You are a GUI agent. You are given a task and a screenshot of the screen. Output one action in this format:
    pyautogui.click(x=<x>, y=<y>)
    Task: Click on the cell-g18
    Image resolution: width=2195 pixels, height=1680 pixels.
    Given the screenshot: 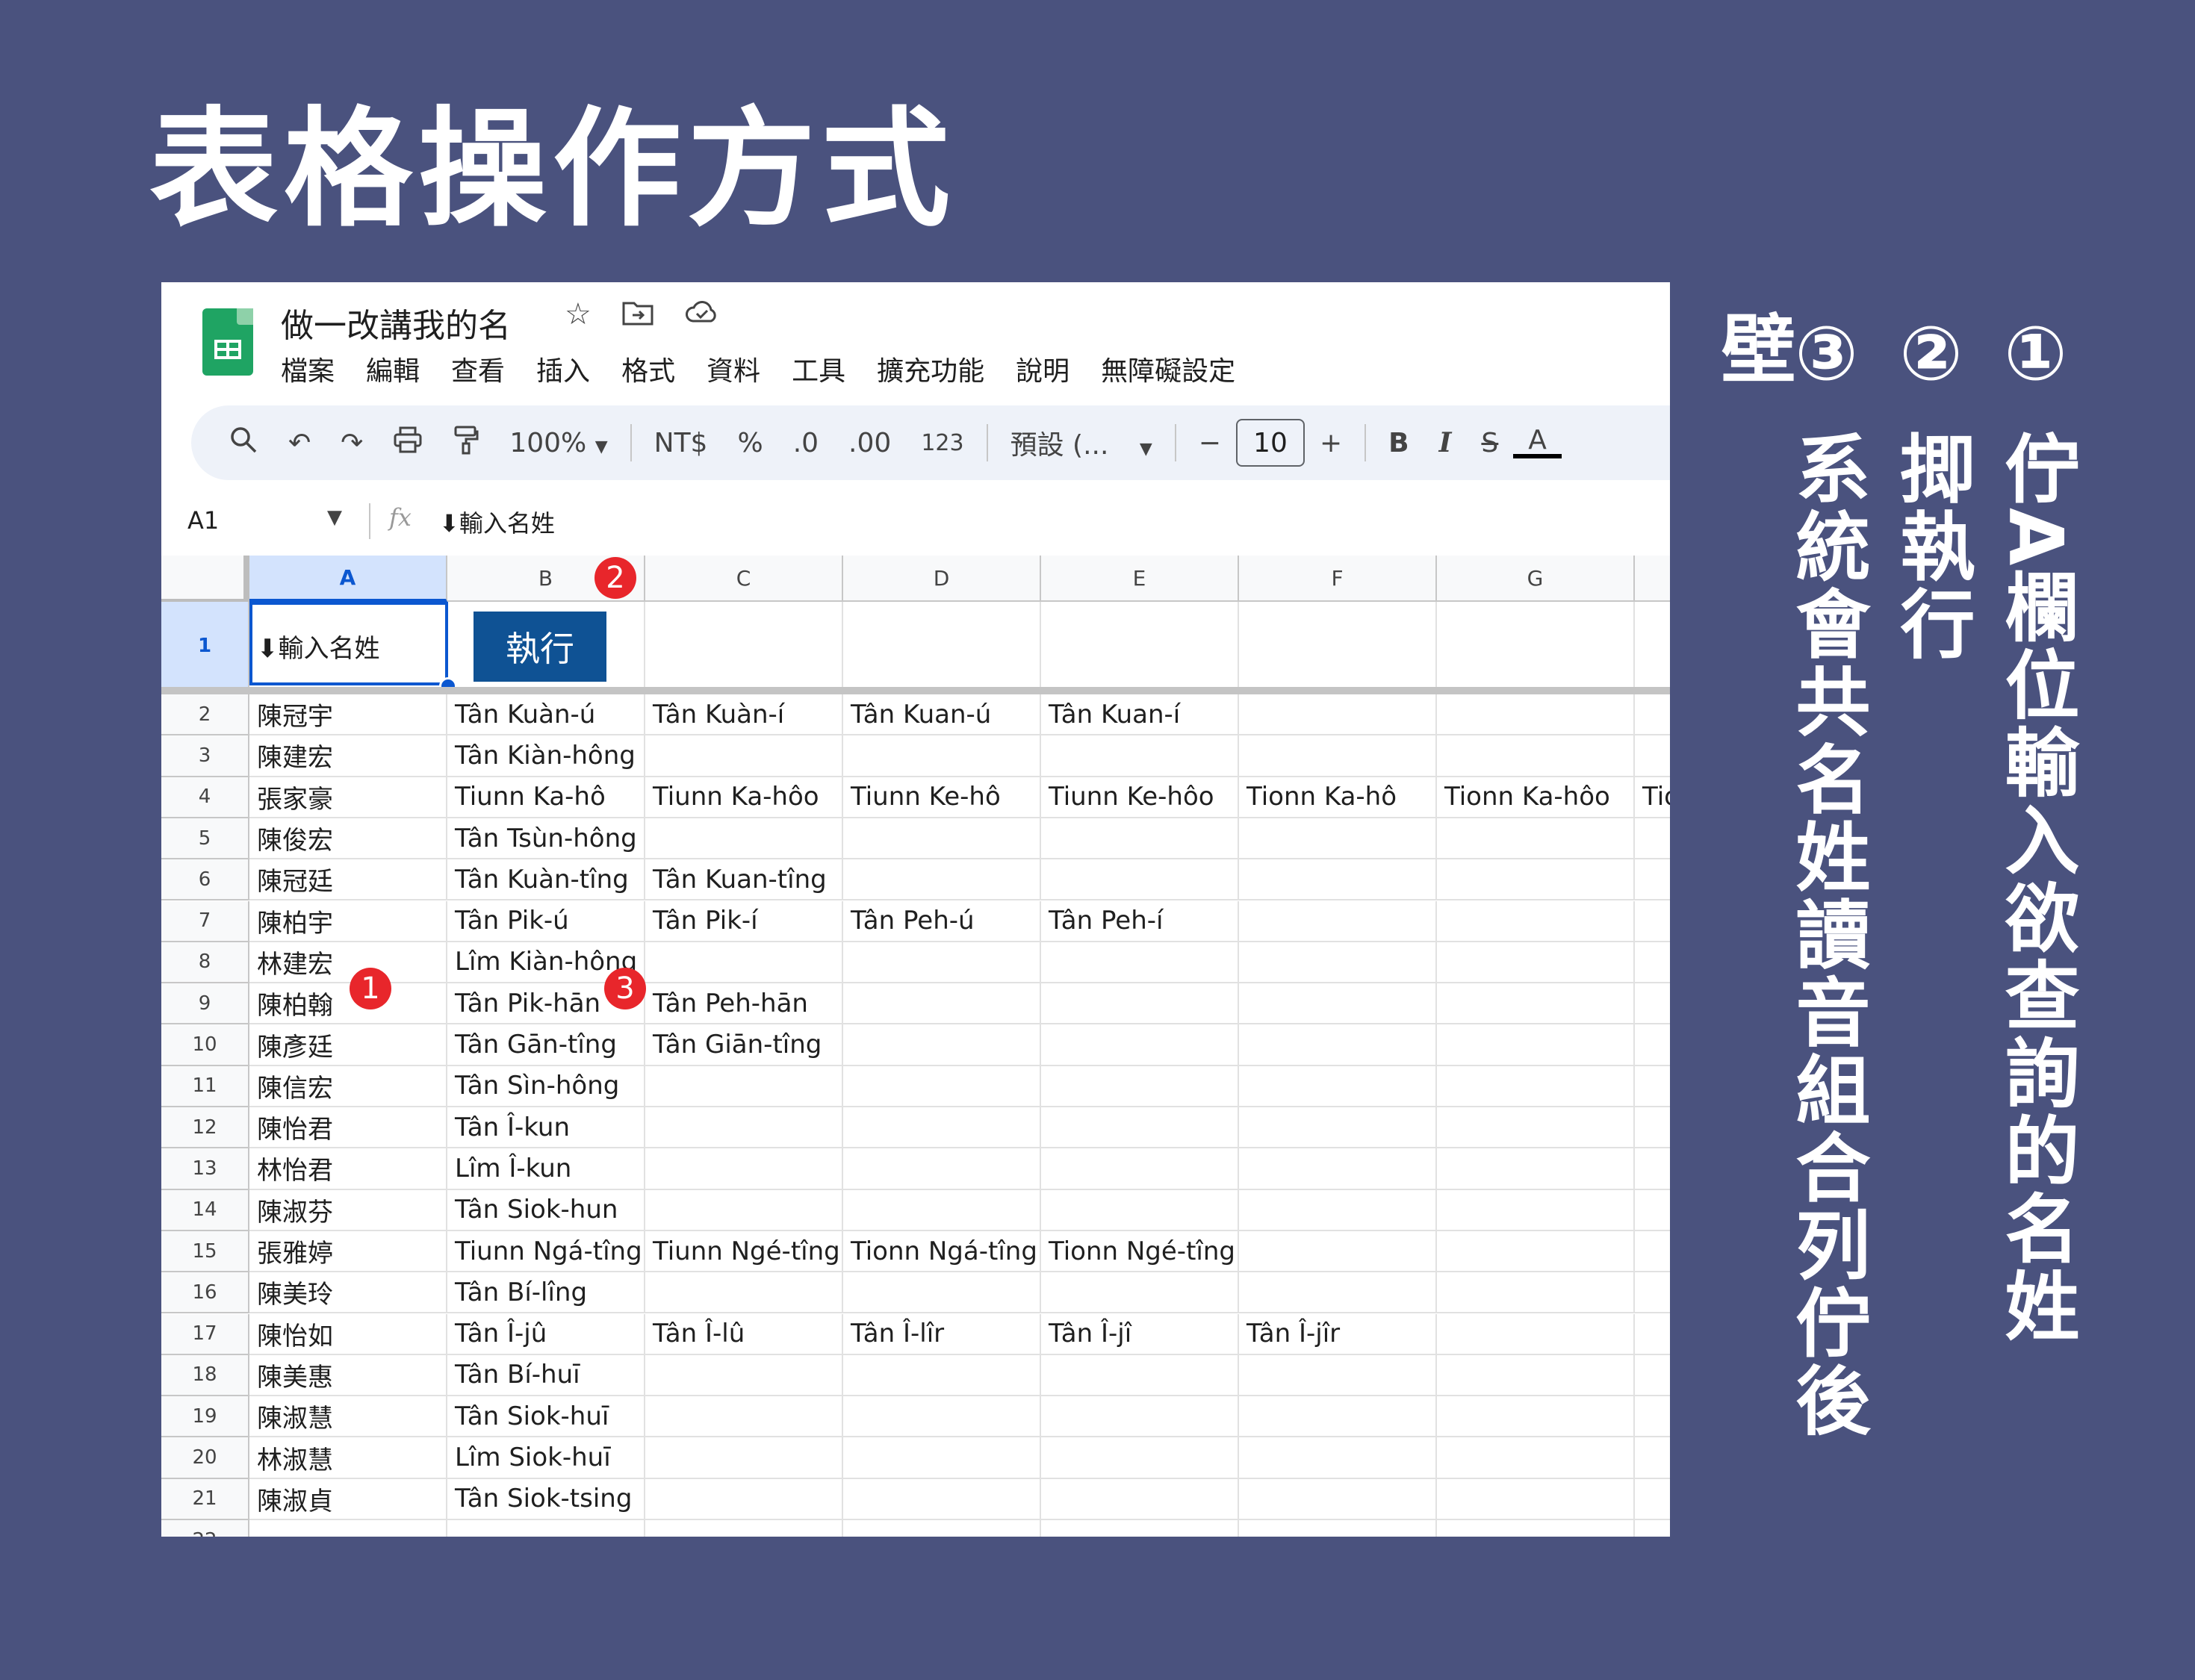 What is the action you would take?
    pyautogui.click(x=1536, y=1375)
    